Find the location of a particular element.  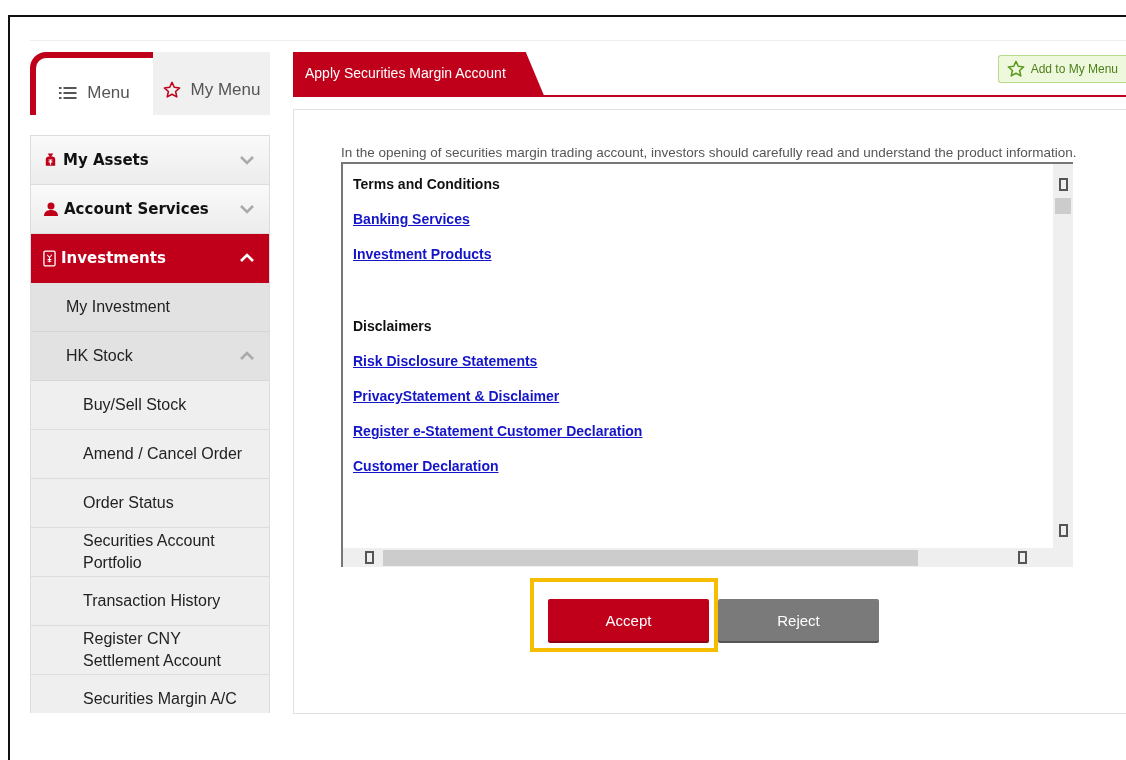

section-heading: Terms and Conditions is located at coordinates (426, 185).